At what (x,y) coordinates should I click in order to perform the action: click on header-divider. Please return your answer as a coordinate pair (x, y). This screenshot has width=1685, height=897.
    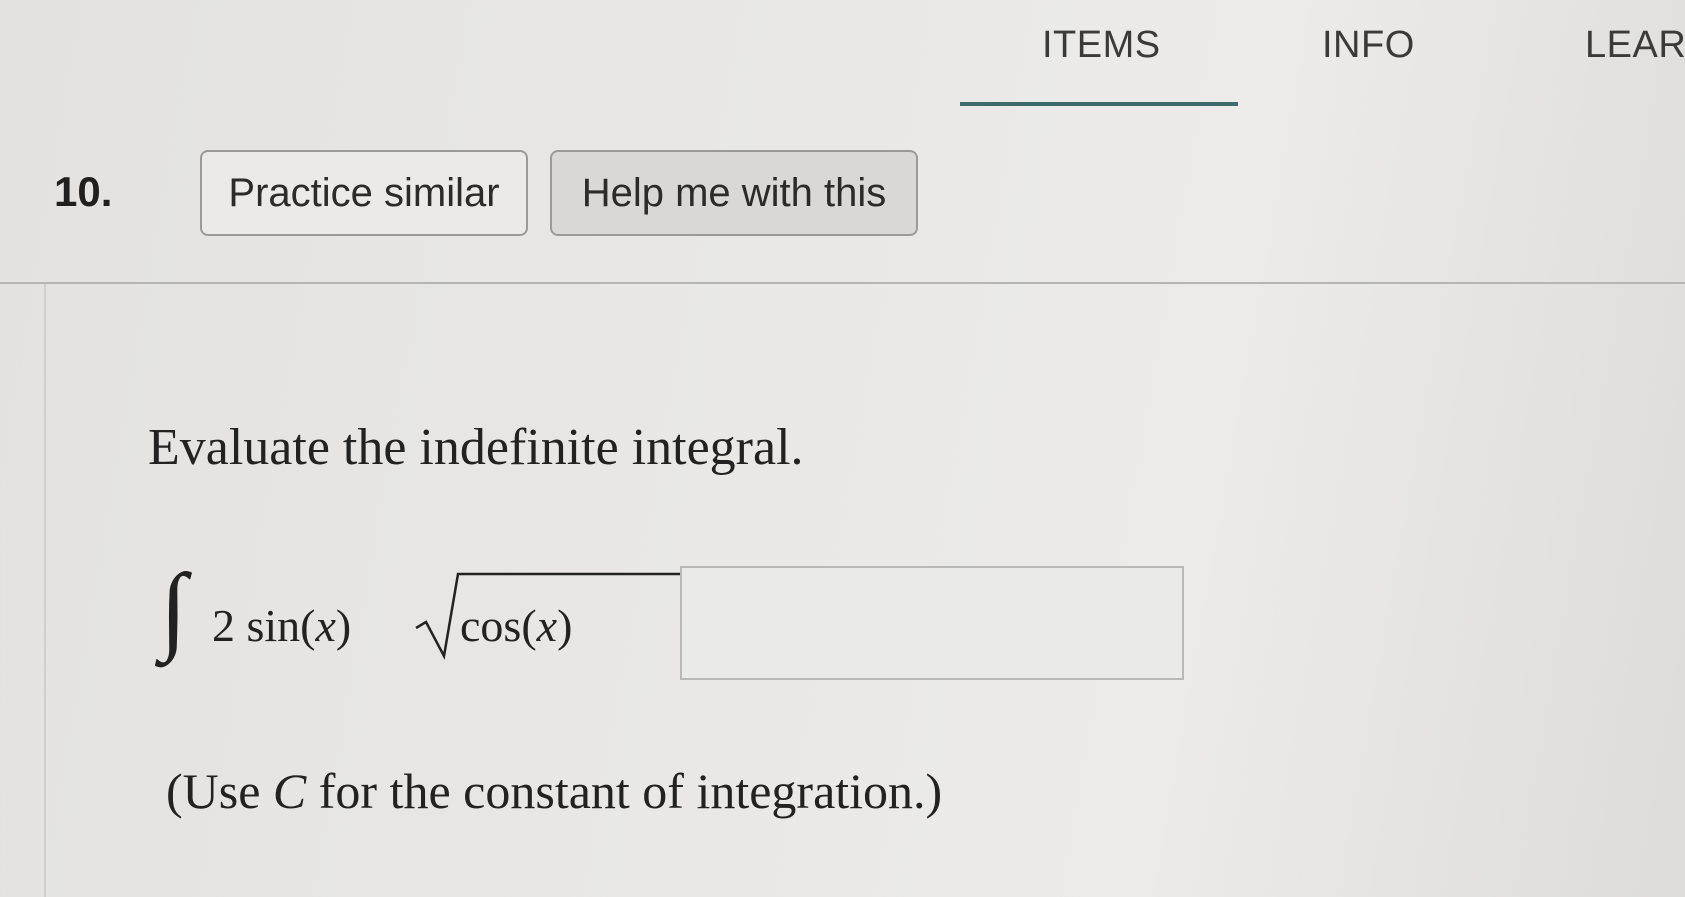
    Looking at the image, I should click on (842, 283).